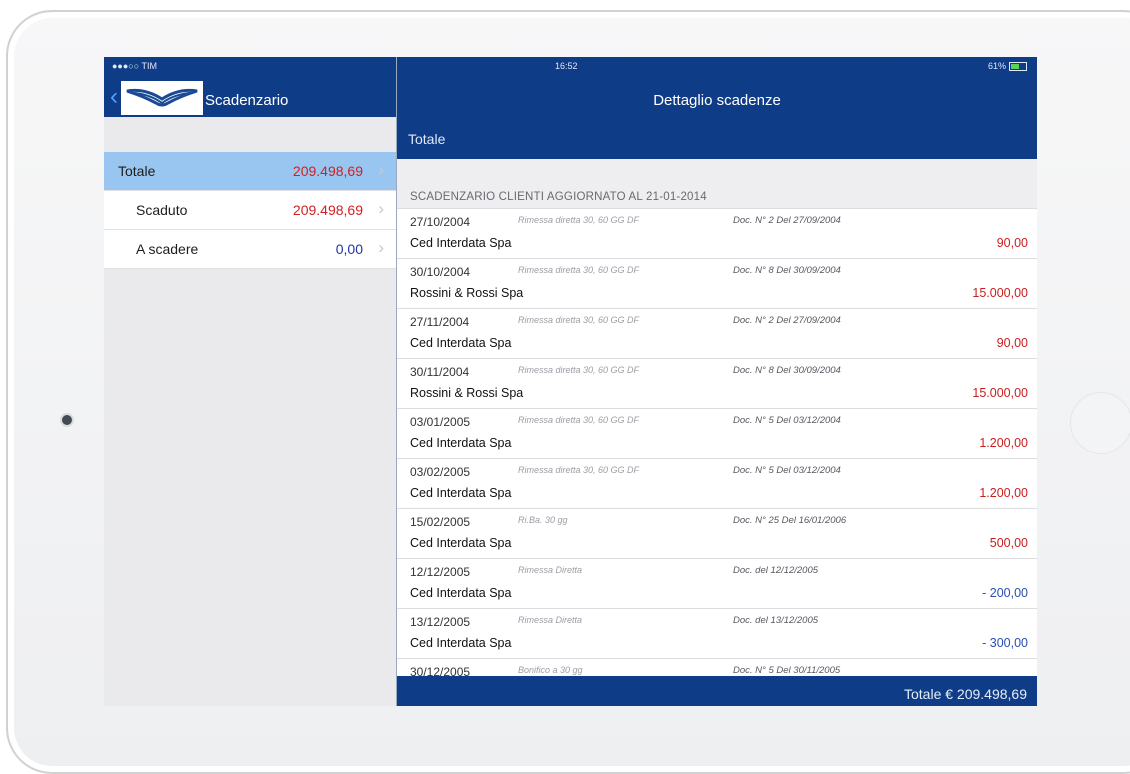 Image resolution: width=1130 pixels, height=774 pixels. Describe the element at coordinates (440, 322) in the screenshot. I see `entry-date: 27/11/2004` at that location.